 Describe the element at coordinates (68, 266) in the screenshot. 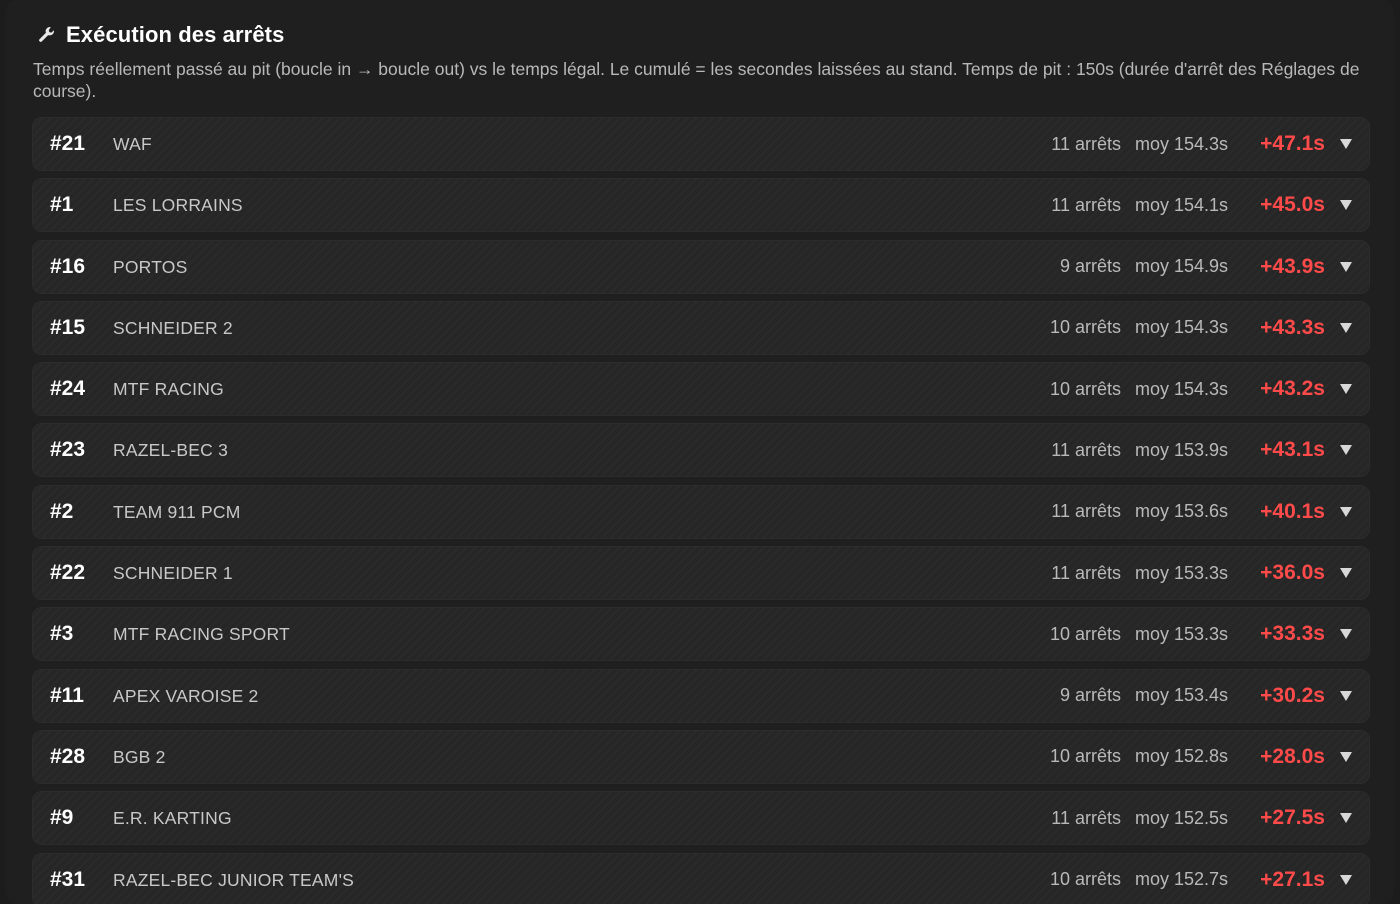

I see `kart-number: #16` at that location.